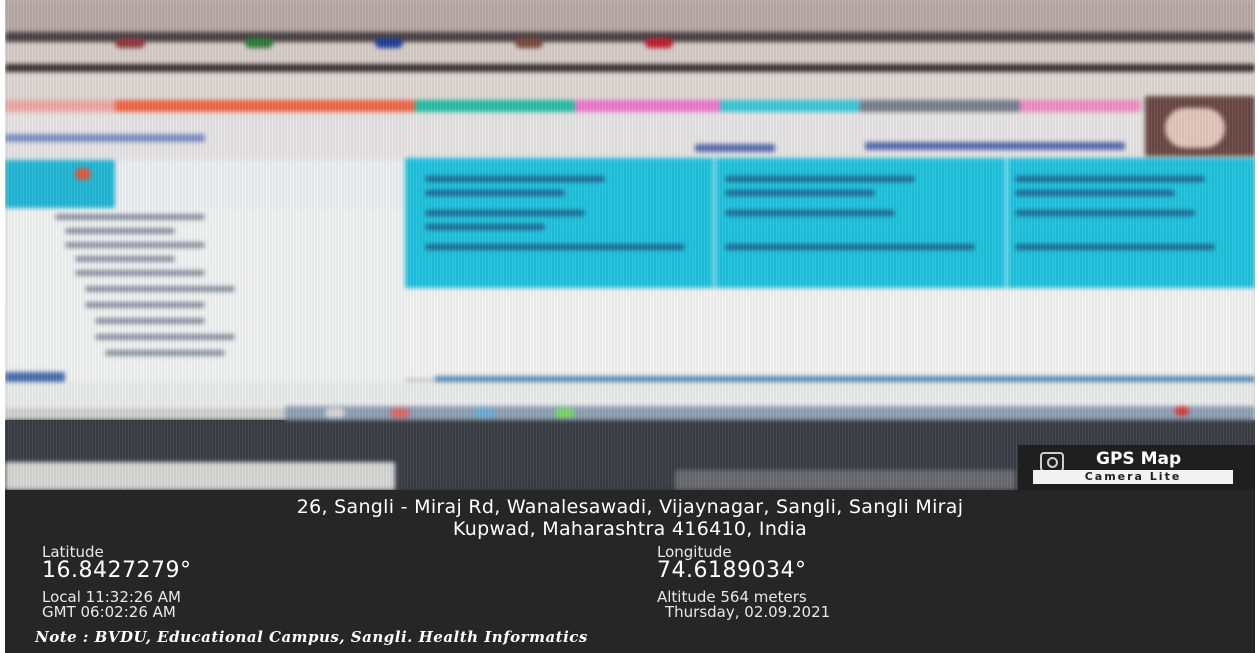 Image resolution: width=1259 pixels, height=653 pixels. I want to click on latitude-value: 16.8427279°, so click(117, 570).